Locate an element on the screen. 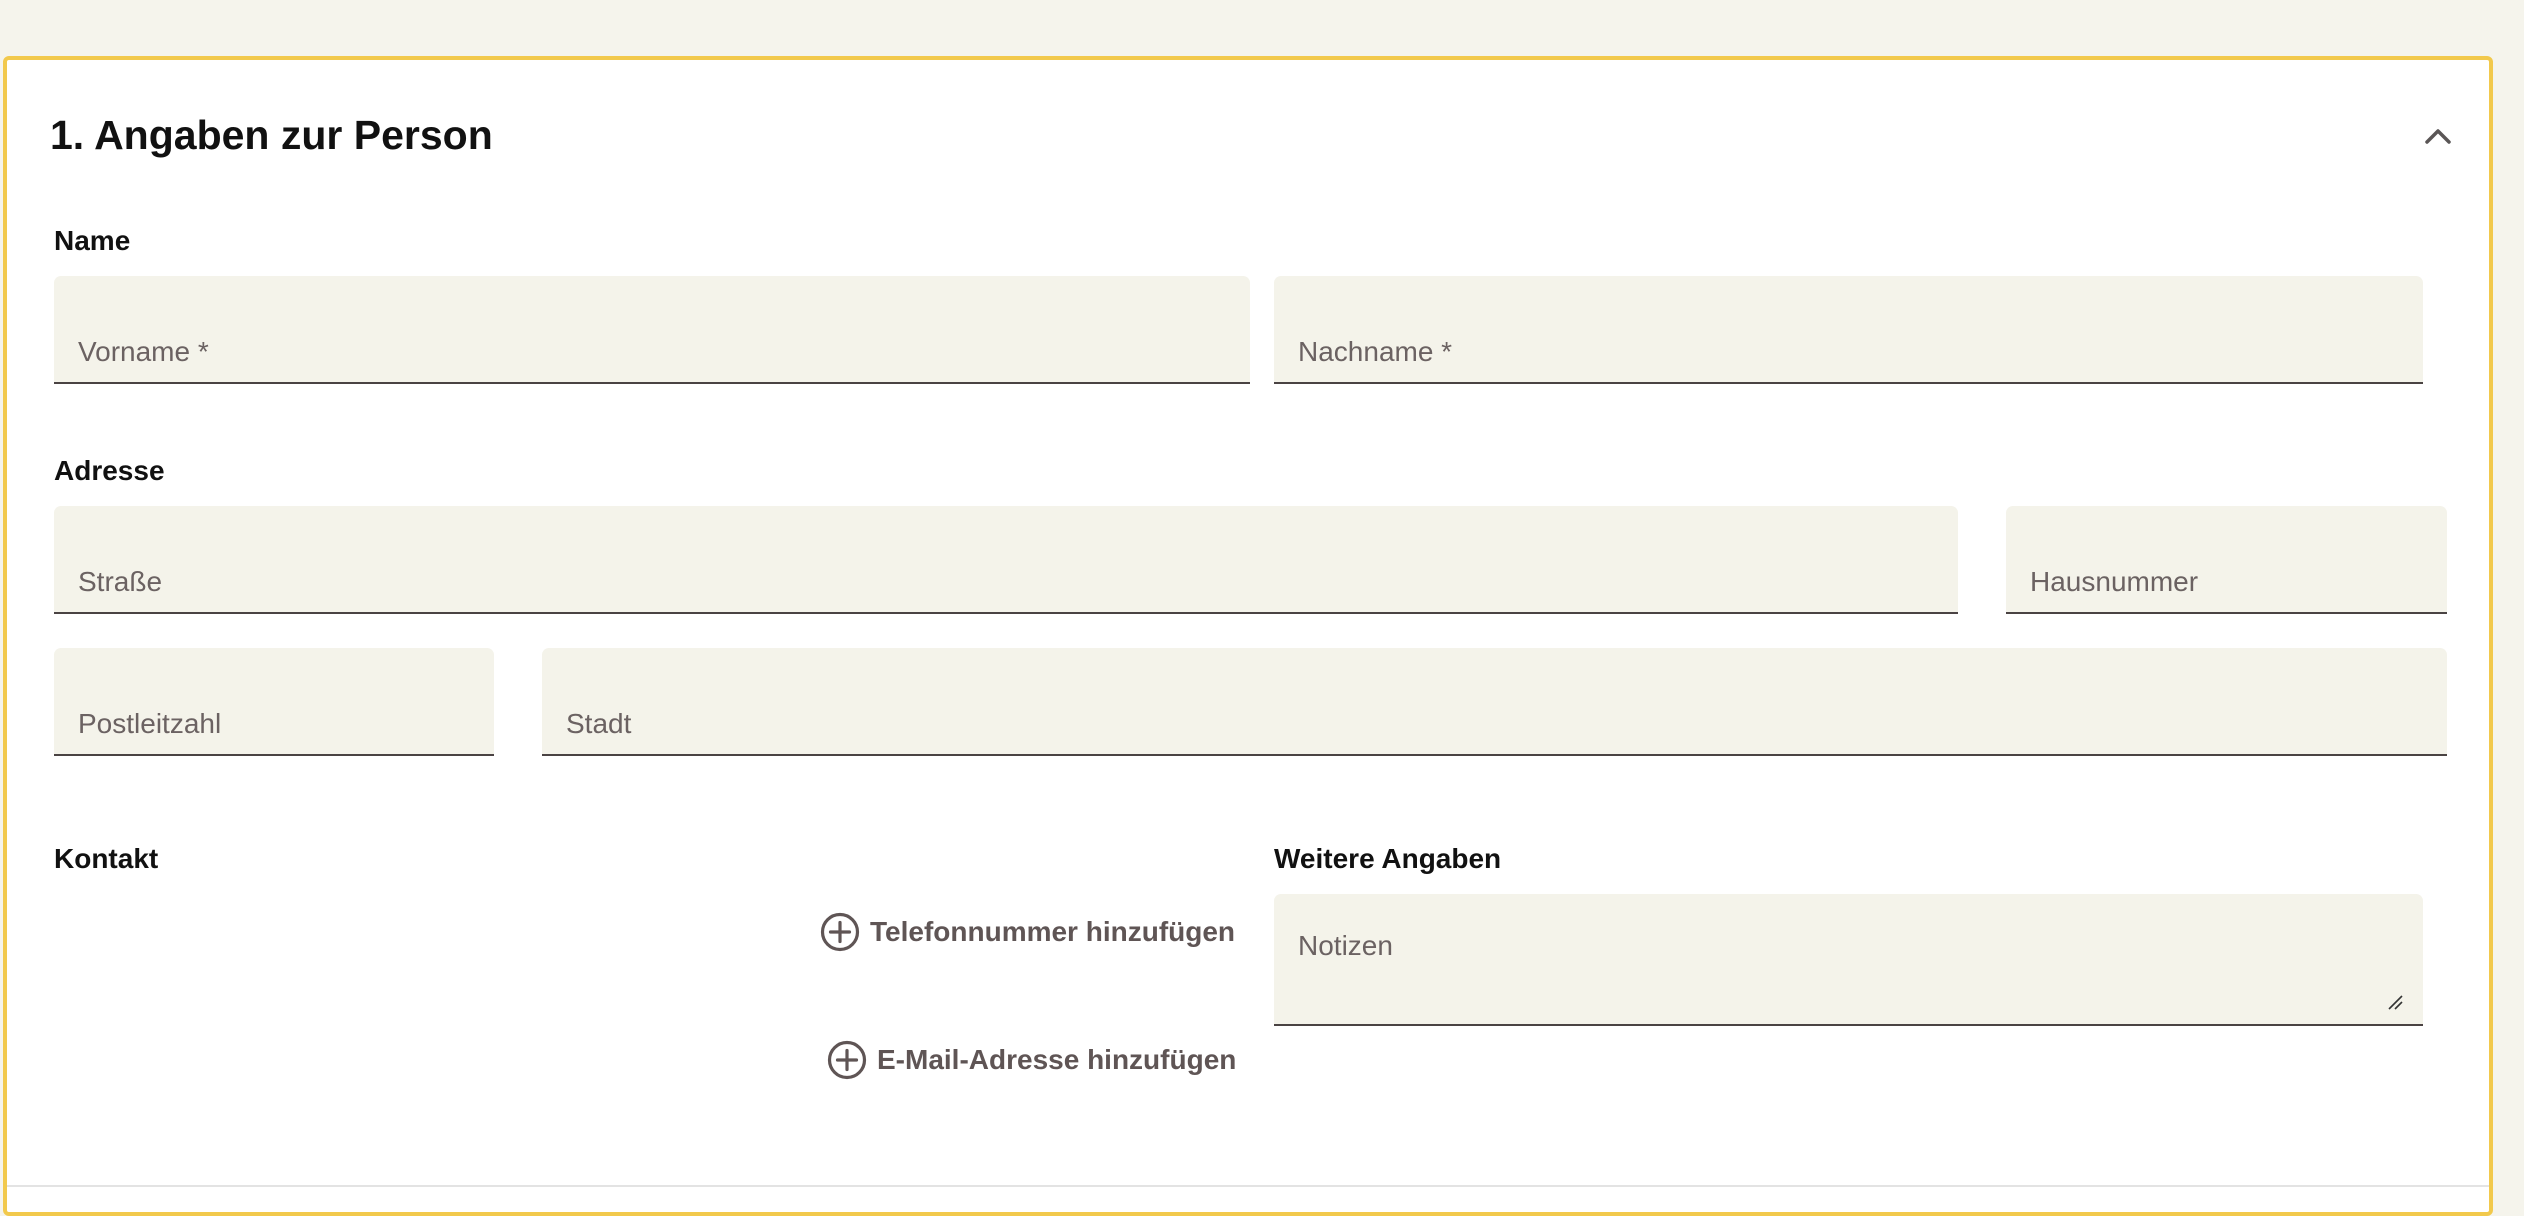 This screenshot has width=2524, height=1216. vorname-input is located at coordinates (652, 329).